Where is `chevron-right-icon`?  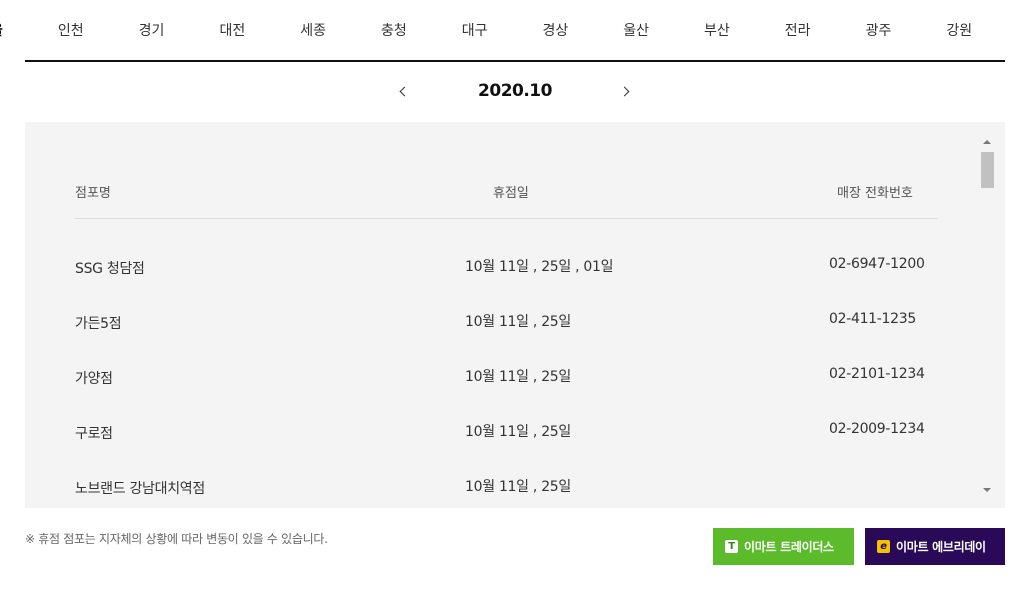 chevron-right-icon is located at coordinates (624, 91).